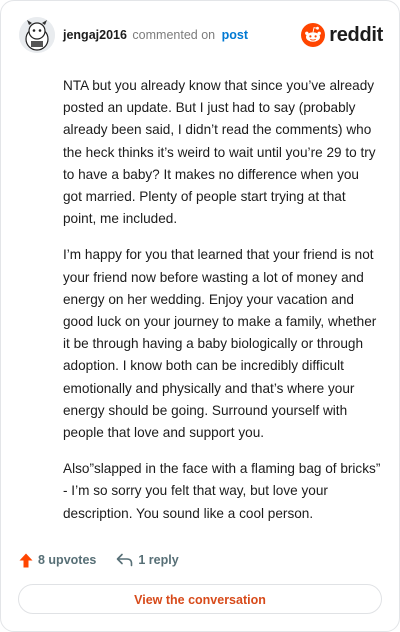 The image size is (400, 632). I want to click on username-link: jengaj2016, so click(95, 35).